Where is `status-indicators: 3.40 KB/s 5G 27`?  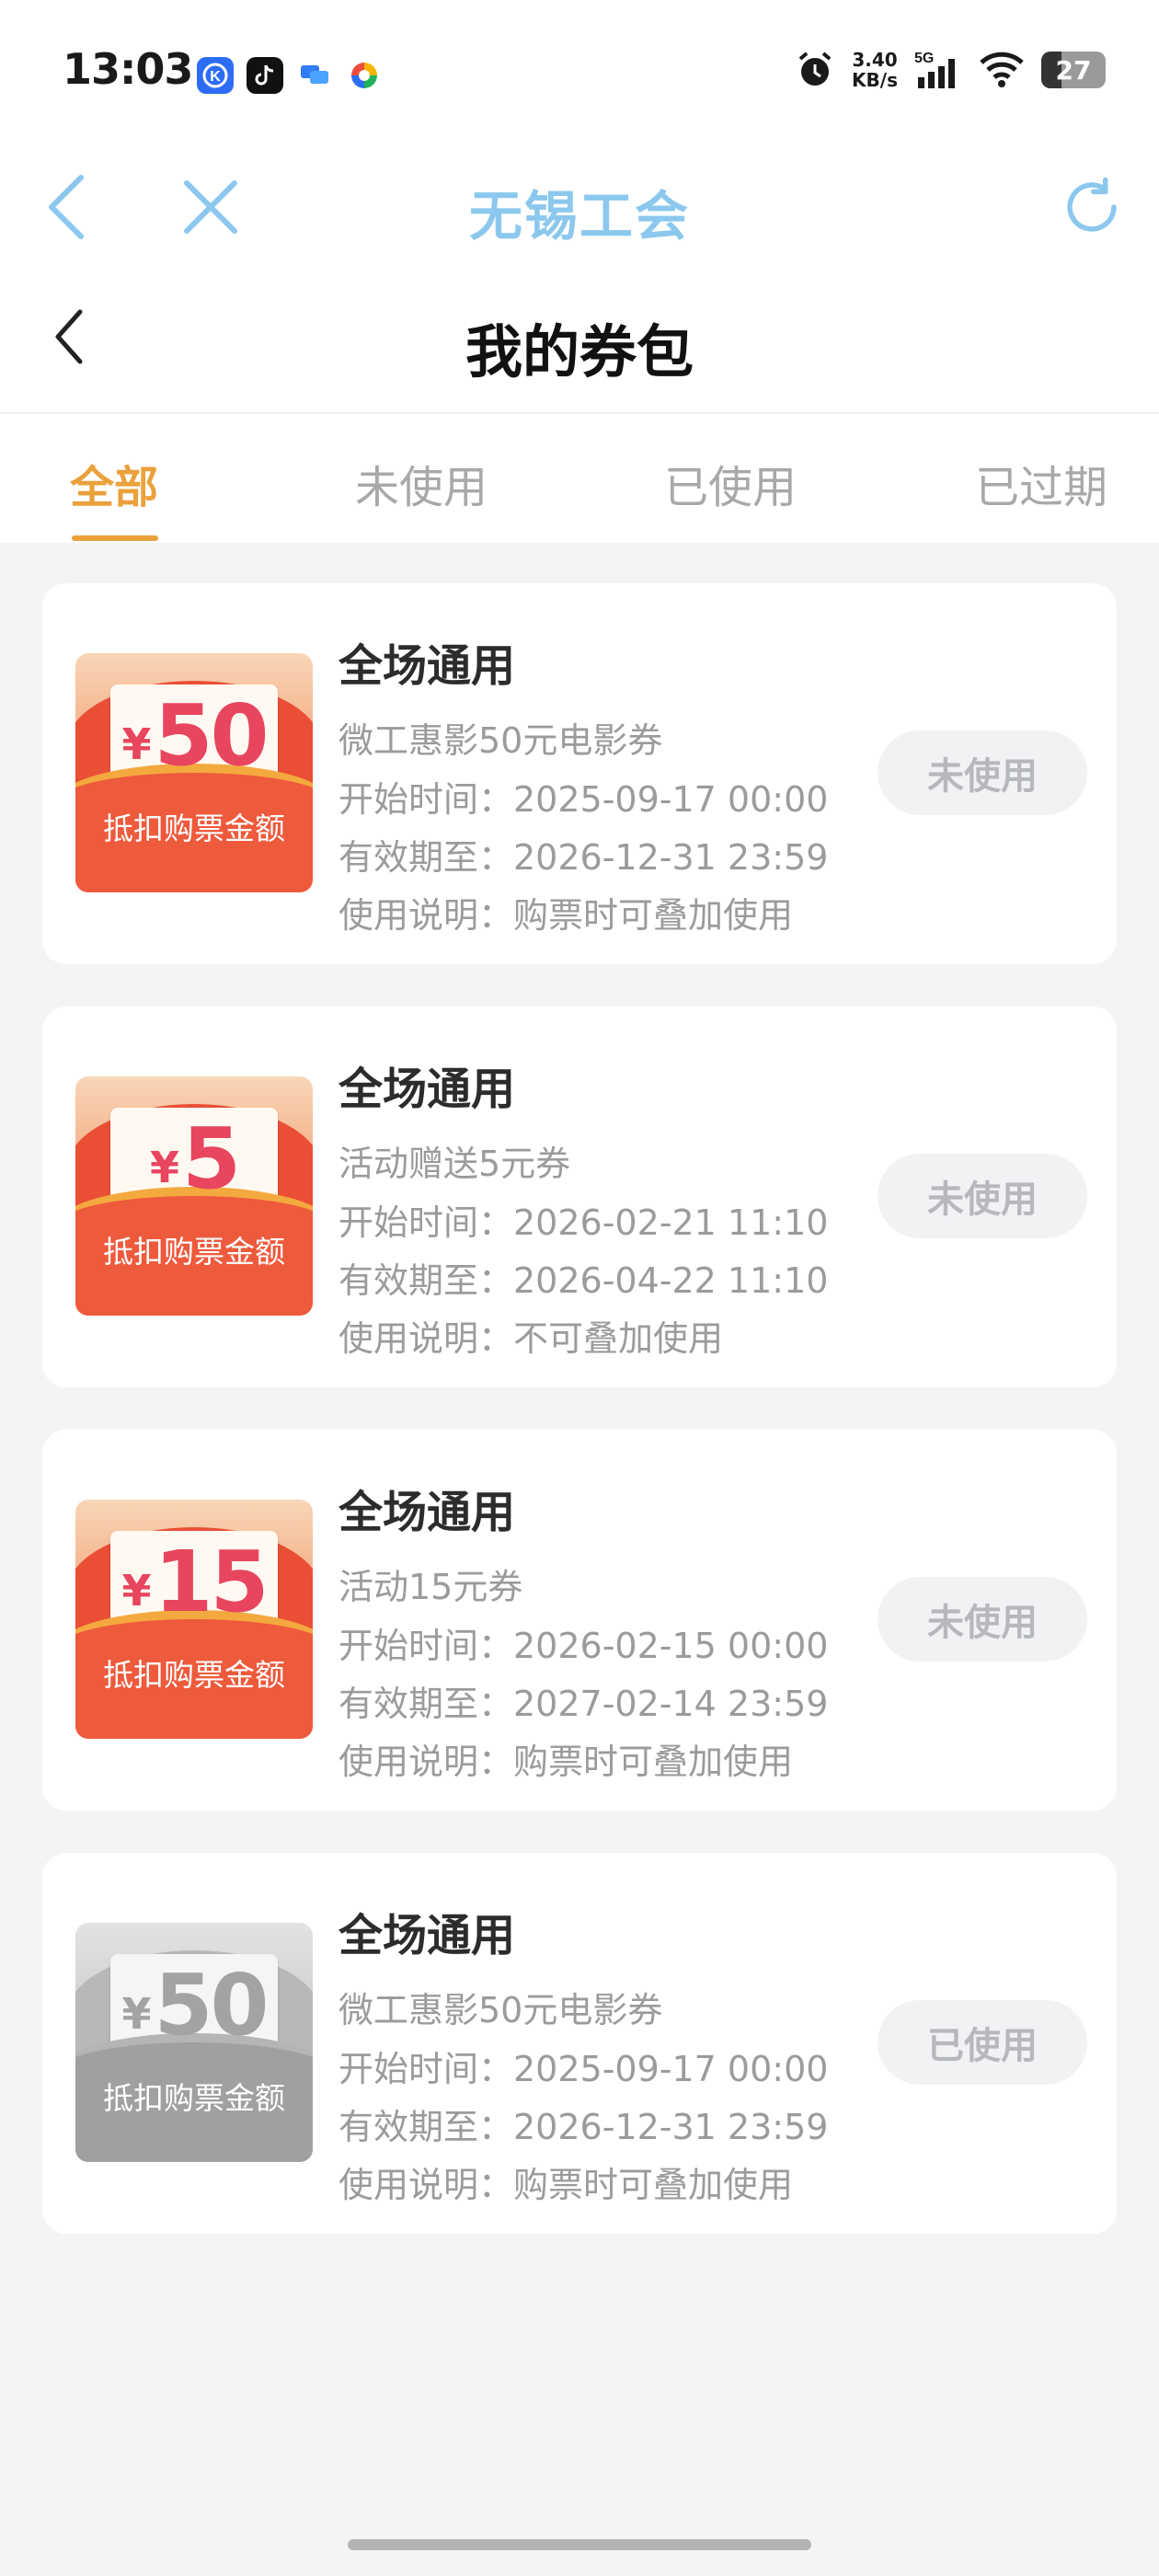
status-indicators: 3.40 KB/s 5G 27 is located at coordinates (950, 70).